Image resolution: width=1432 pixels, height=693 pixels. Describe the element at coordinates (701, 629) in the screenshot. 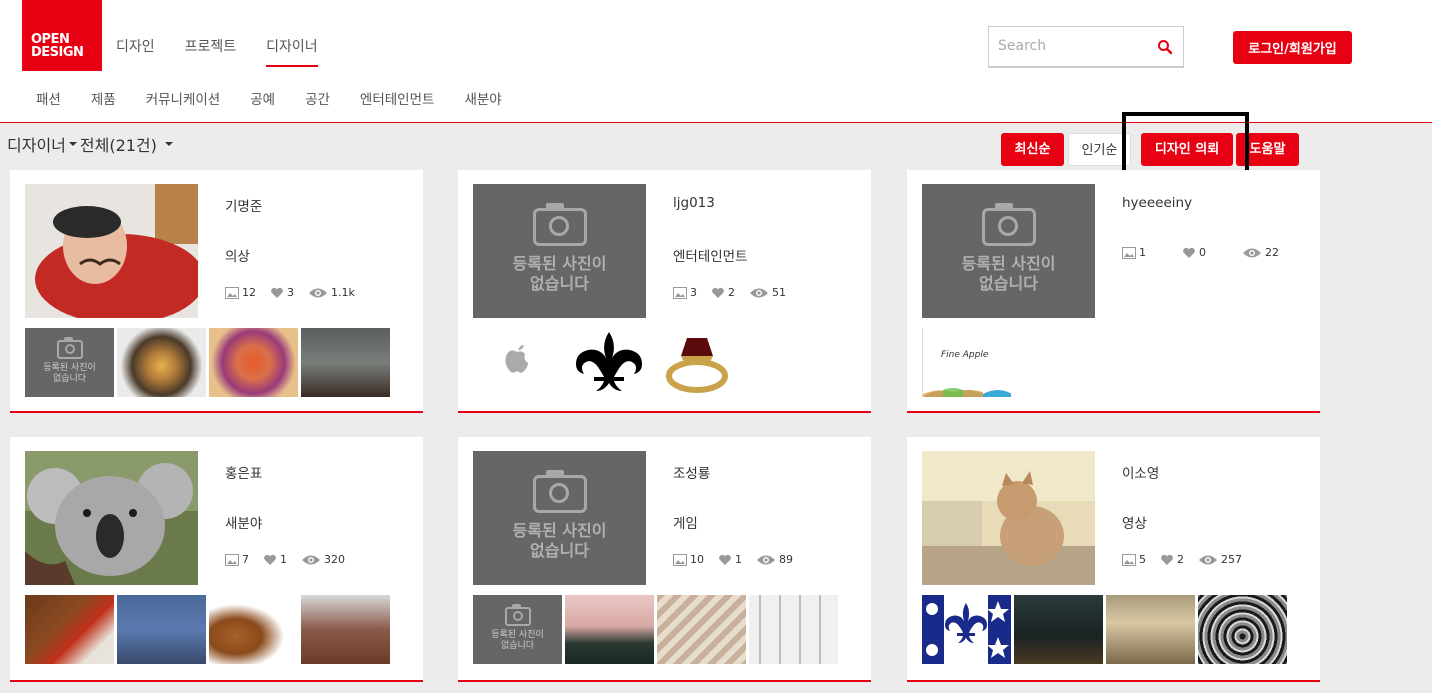

I see `thumbnail-sketches` at that location.